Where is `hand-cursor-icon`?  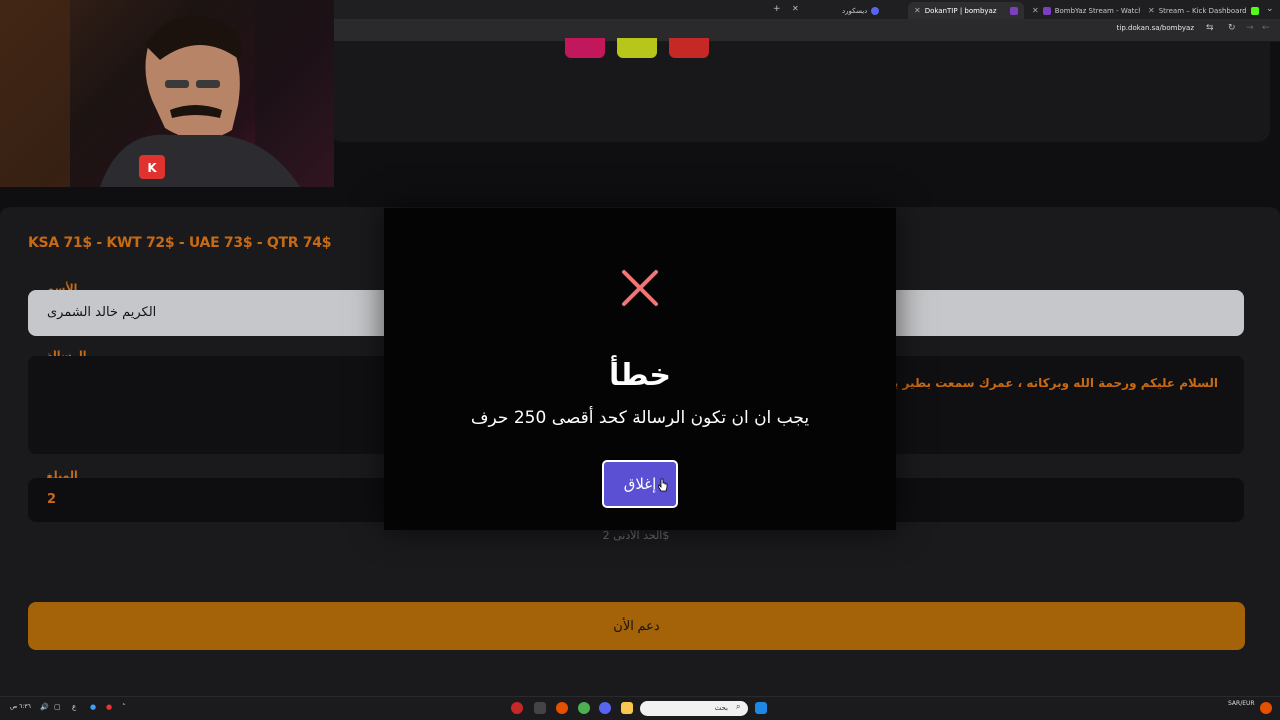 hand-cursor-icon is located at coordinates (663, 485).